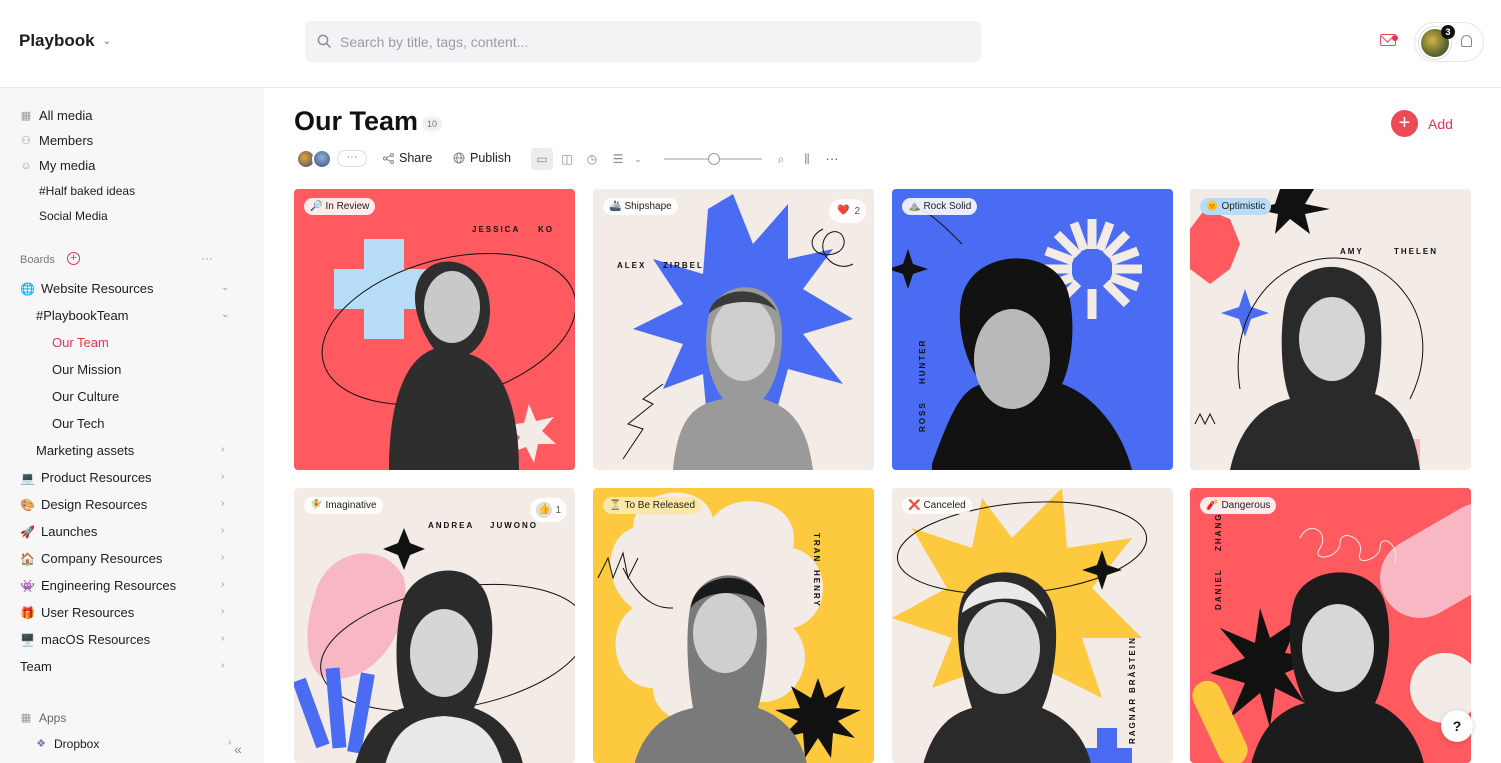 This screenshot has height=763, width=1501. I want to click on status-tag: 🧚 Imaginative, so click(343, 505).